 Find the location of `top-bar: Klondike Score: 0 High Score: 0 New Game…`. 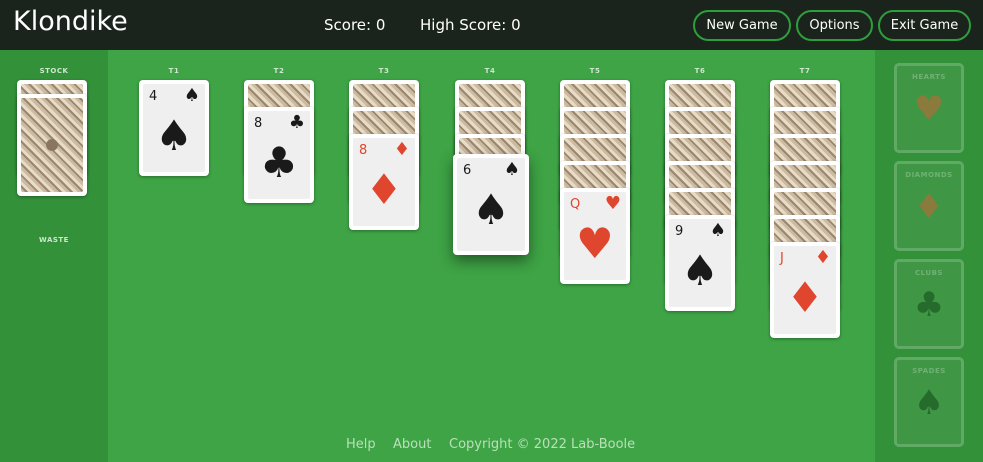

top-bar: Klondike Score: 0 High Score: 0 New Game… is located at coordinates (491, 25).